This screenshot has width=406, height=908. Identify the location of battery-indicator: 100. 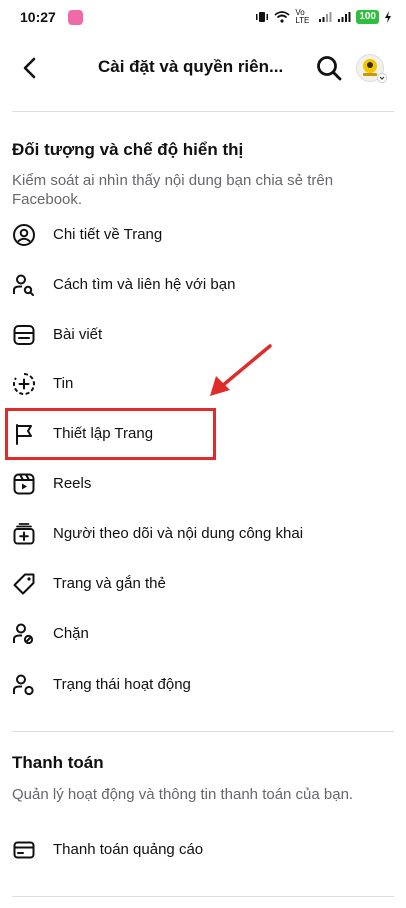
(367, 17).